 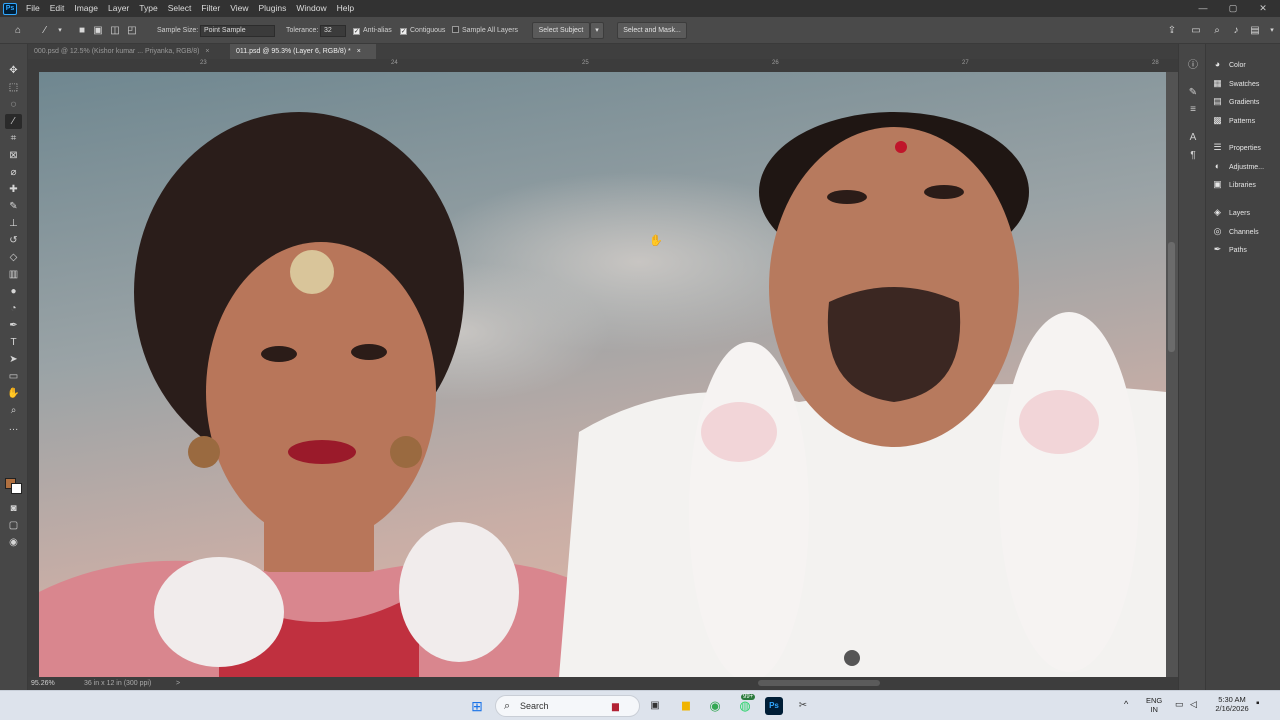 What do you see at coordinates (1193, 704) in the screenshot?
I see `volume-icon: ◁` at bounding box center [1193, 704].